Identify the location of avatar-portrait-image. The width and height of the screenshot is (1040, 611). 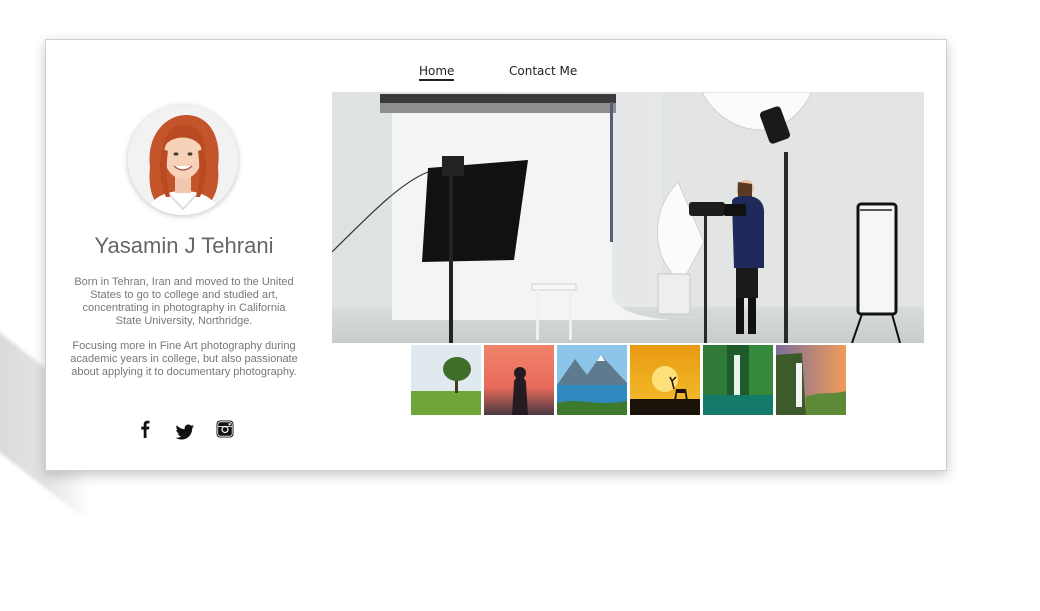
(183, 160).